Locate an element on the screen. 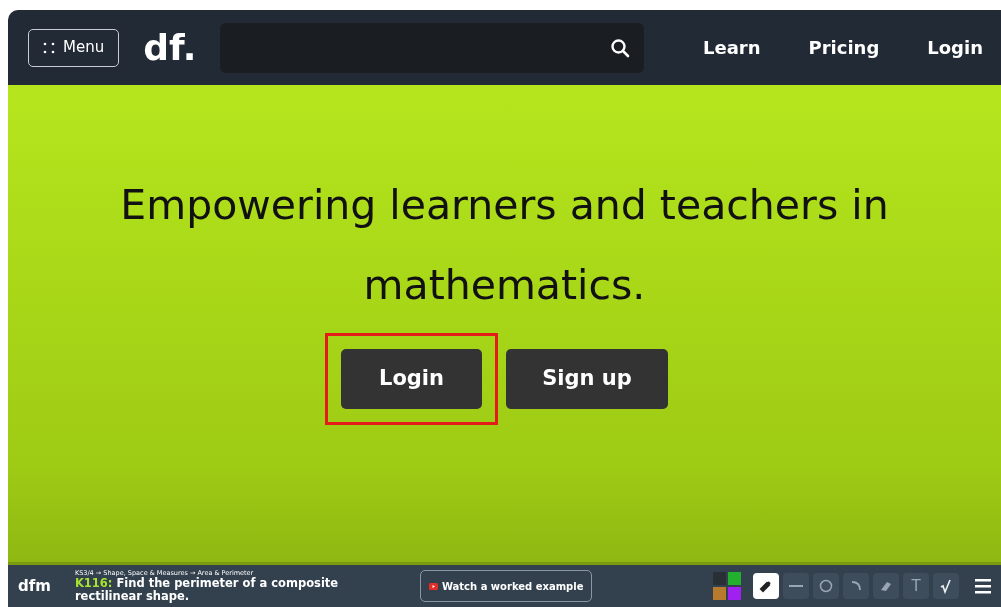 This screenshot has height=607, width=1001. login-button: Login is located at coordinates (411, 379).